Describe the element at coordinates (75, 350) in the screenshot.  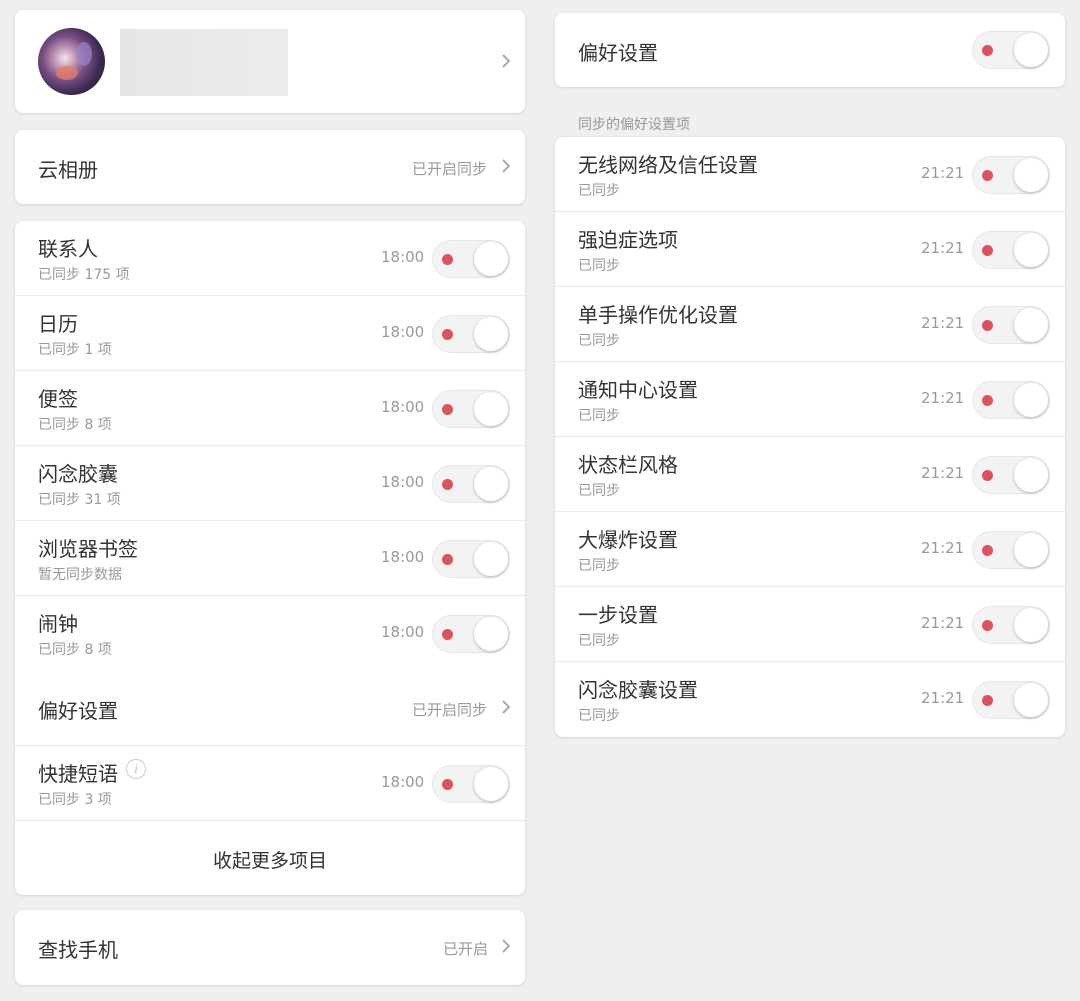
I see `sync-item-sub: 已同步 1 项` at that location.